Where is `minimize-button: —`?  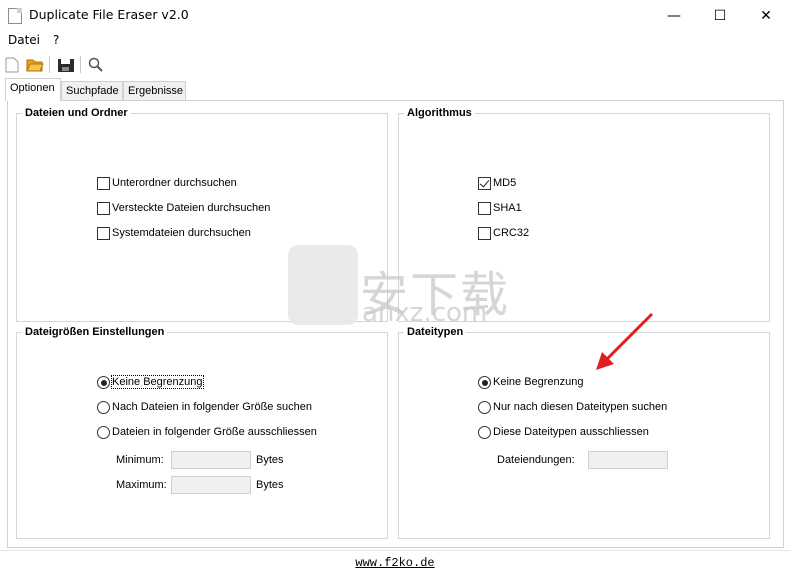
minimize-button: — is located at coordinates (674, 15).